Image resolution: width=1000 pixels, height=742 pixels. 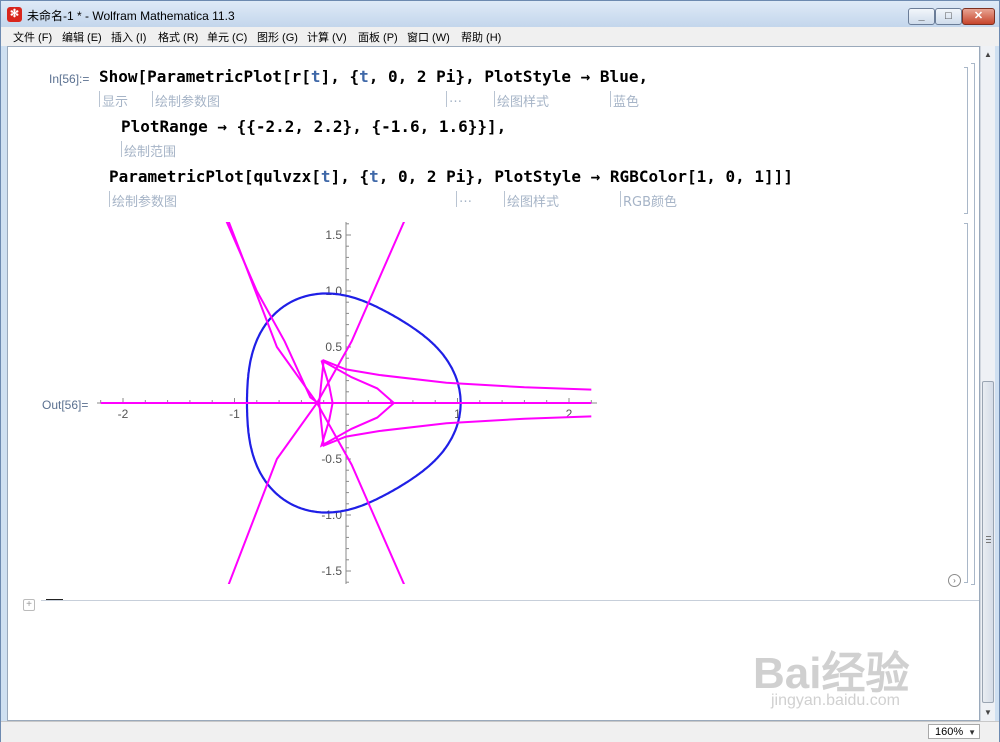 What do you see at coordinates (148, 150) in the screenshot?
I see `hint-plot-range: 绘制范围` at bounding box center [148, 150].